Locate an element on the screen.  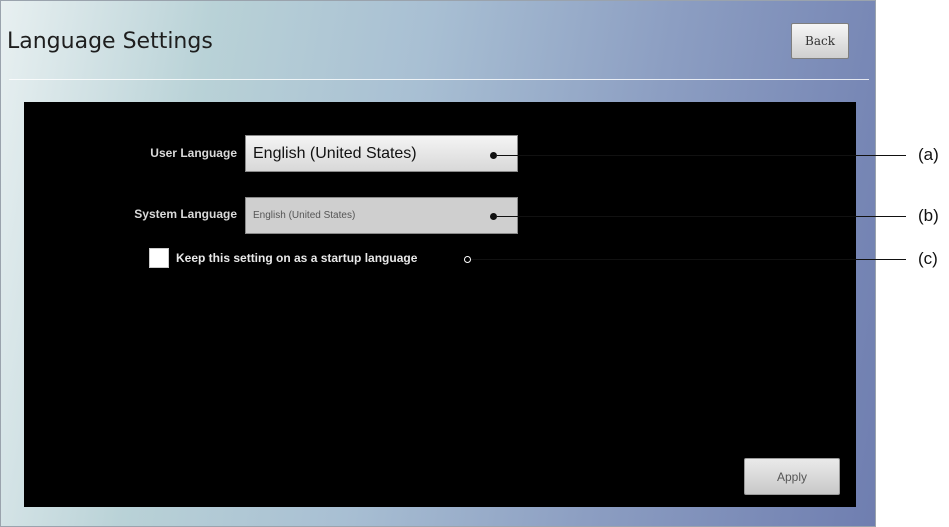
startup-language-checkbox is located at coordinates (159, 258).